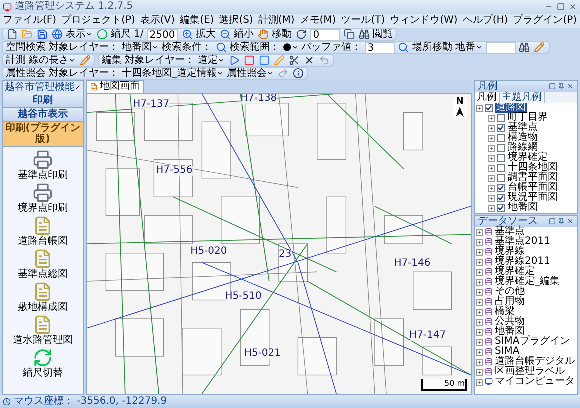 The height and width of the screenshot is (408, 580). What do you see at coordinates (486, 21) in the screenshot?
I see `menu-item: ヘルプ(H)` at bounding box center [486, 21].